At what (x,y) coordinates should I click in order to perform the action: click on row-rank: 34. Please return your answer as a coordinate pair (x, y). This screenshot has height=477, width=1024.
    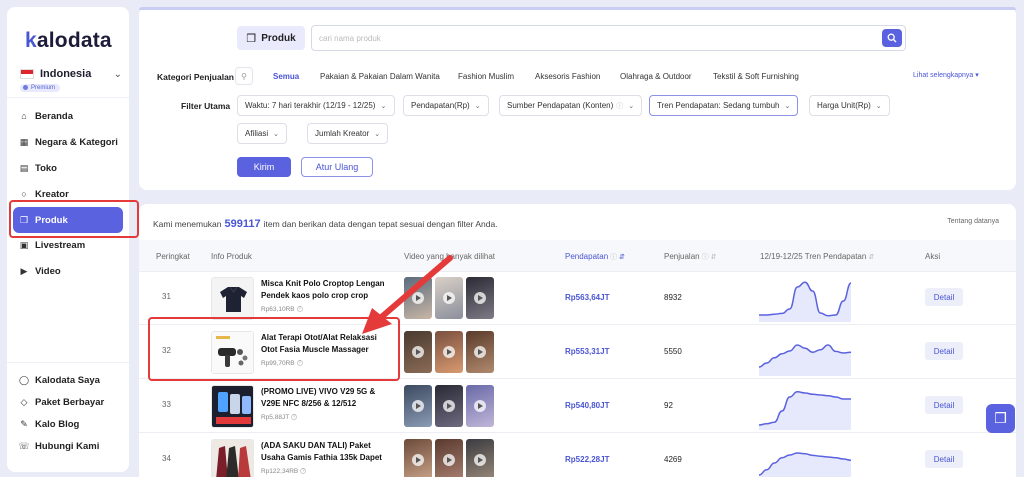
    Looking at the image, I should click on (166, 458).